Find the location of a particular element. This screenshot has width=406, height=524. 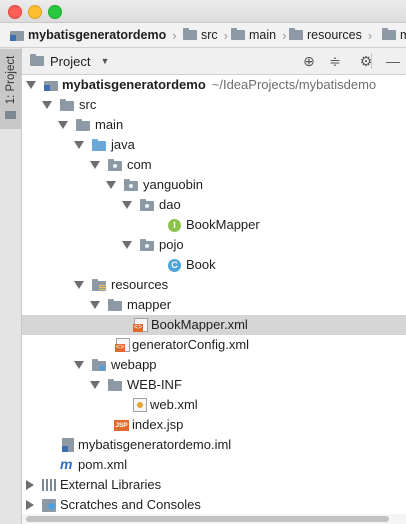

source-folder-icon is located at coordinates (99, 145).